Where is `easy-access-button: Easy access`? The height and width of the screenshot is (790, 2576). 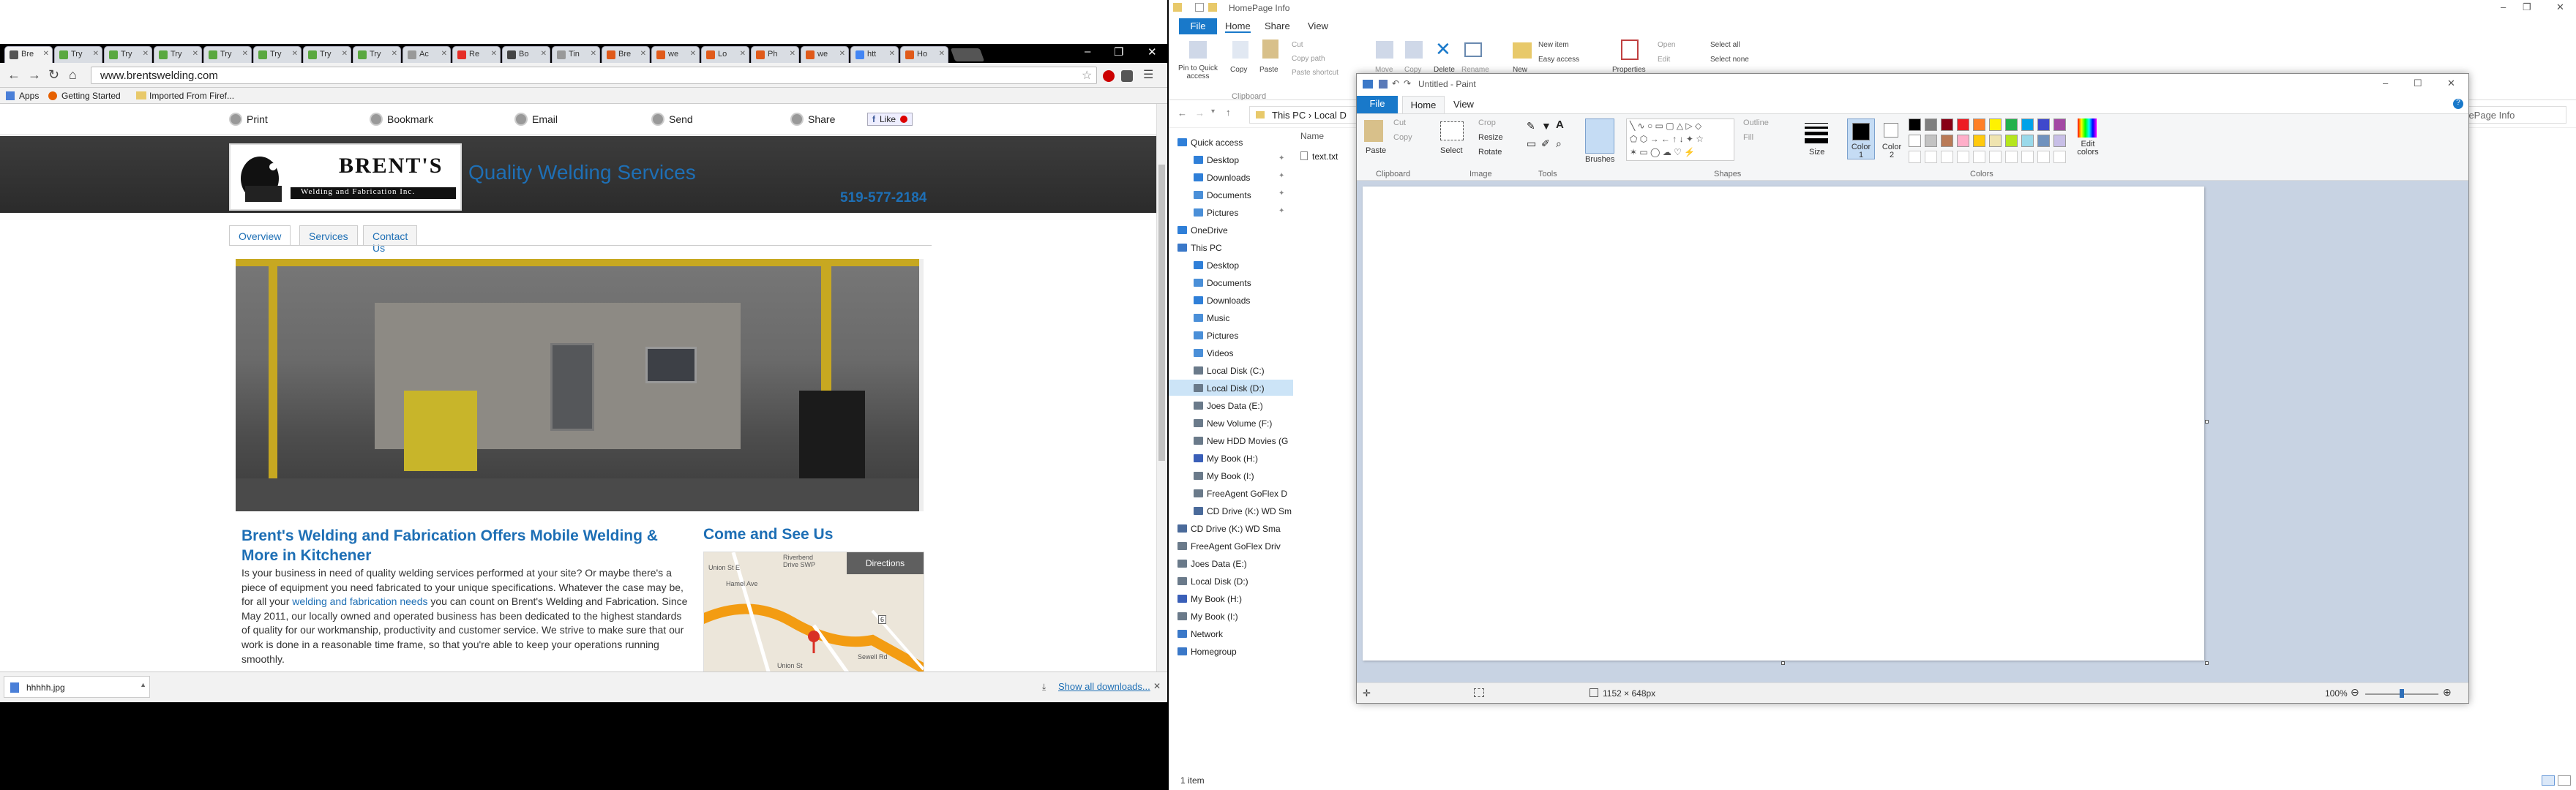
easy-access-button: Easy access is located at coordinates (1558, 60).